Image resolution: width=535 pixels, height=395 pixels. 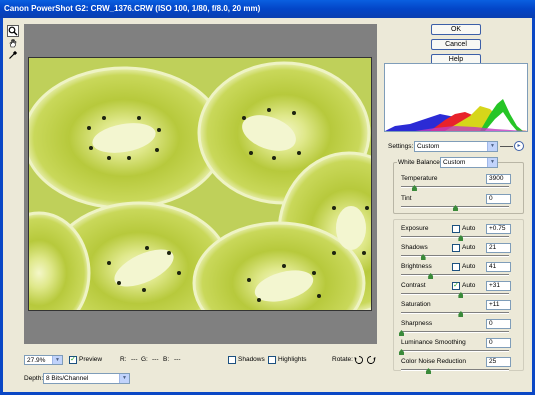 What do you see at coordinates (419, 178) in the screenshot?
I see `temperature-label: Temperature` at bounding box center [419, 178].